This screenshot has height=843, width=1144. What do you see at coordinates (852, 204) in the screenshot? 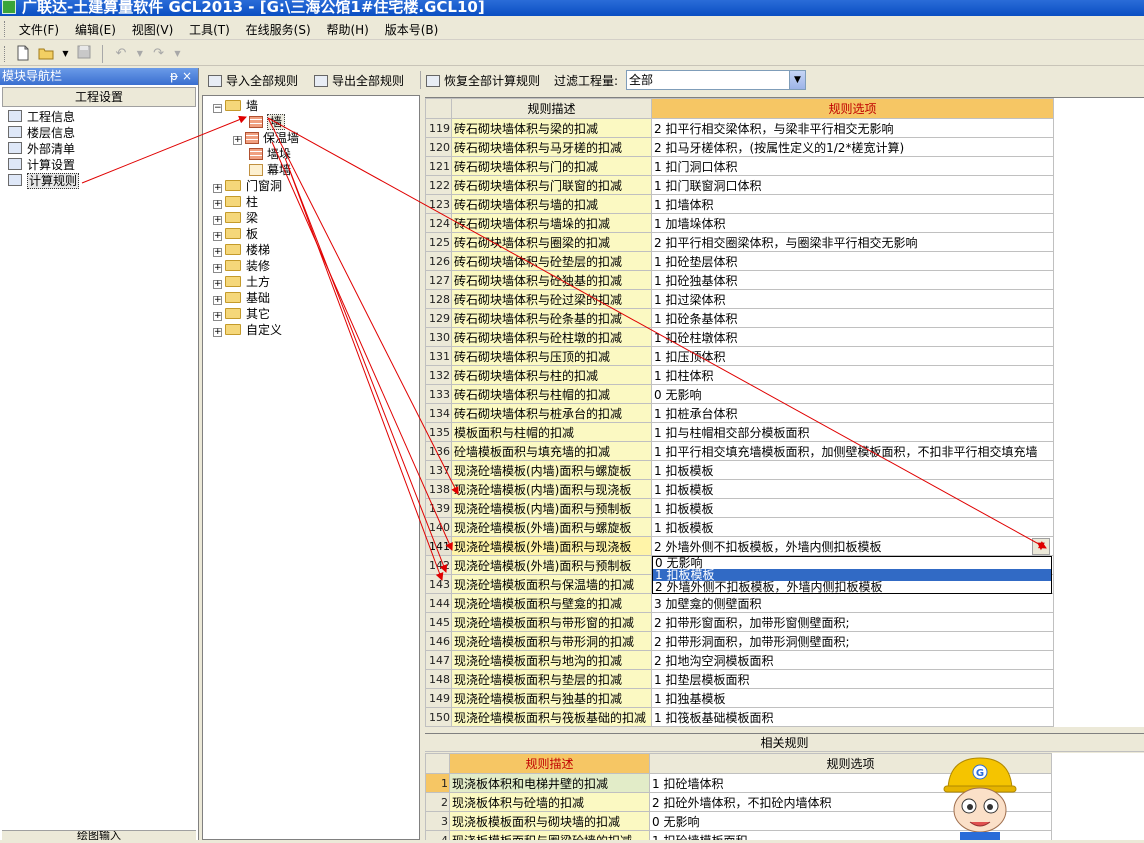
I see `rule-option-cell: 1 扣墙体积` at bounding box center [852, 204].